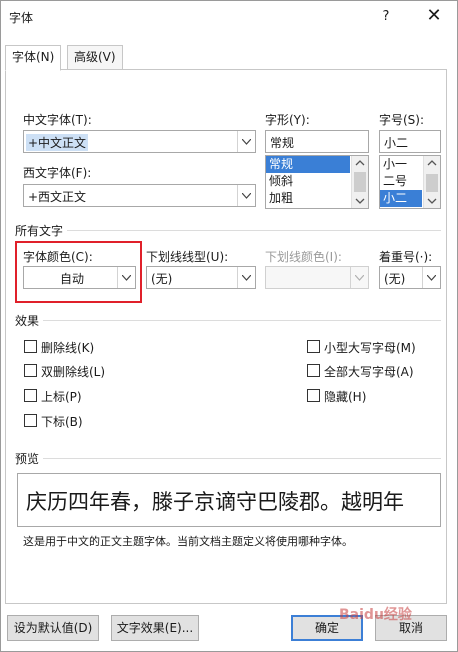  I want to click on dialog-title: 字体, so click(21, 18).